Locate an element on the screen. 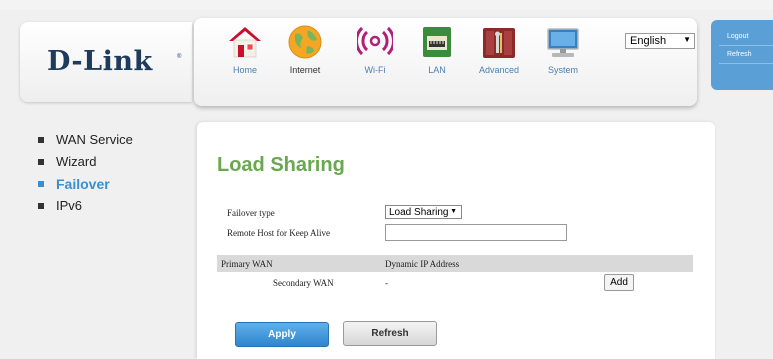 The height and width of the screenshot is (359, 773). refresh-link: Refresh is located at coordinates (739, 54).